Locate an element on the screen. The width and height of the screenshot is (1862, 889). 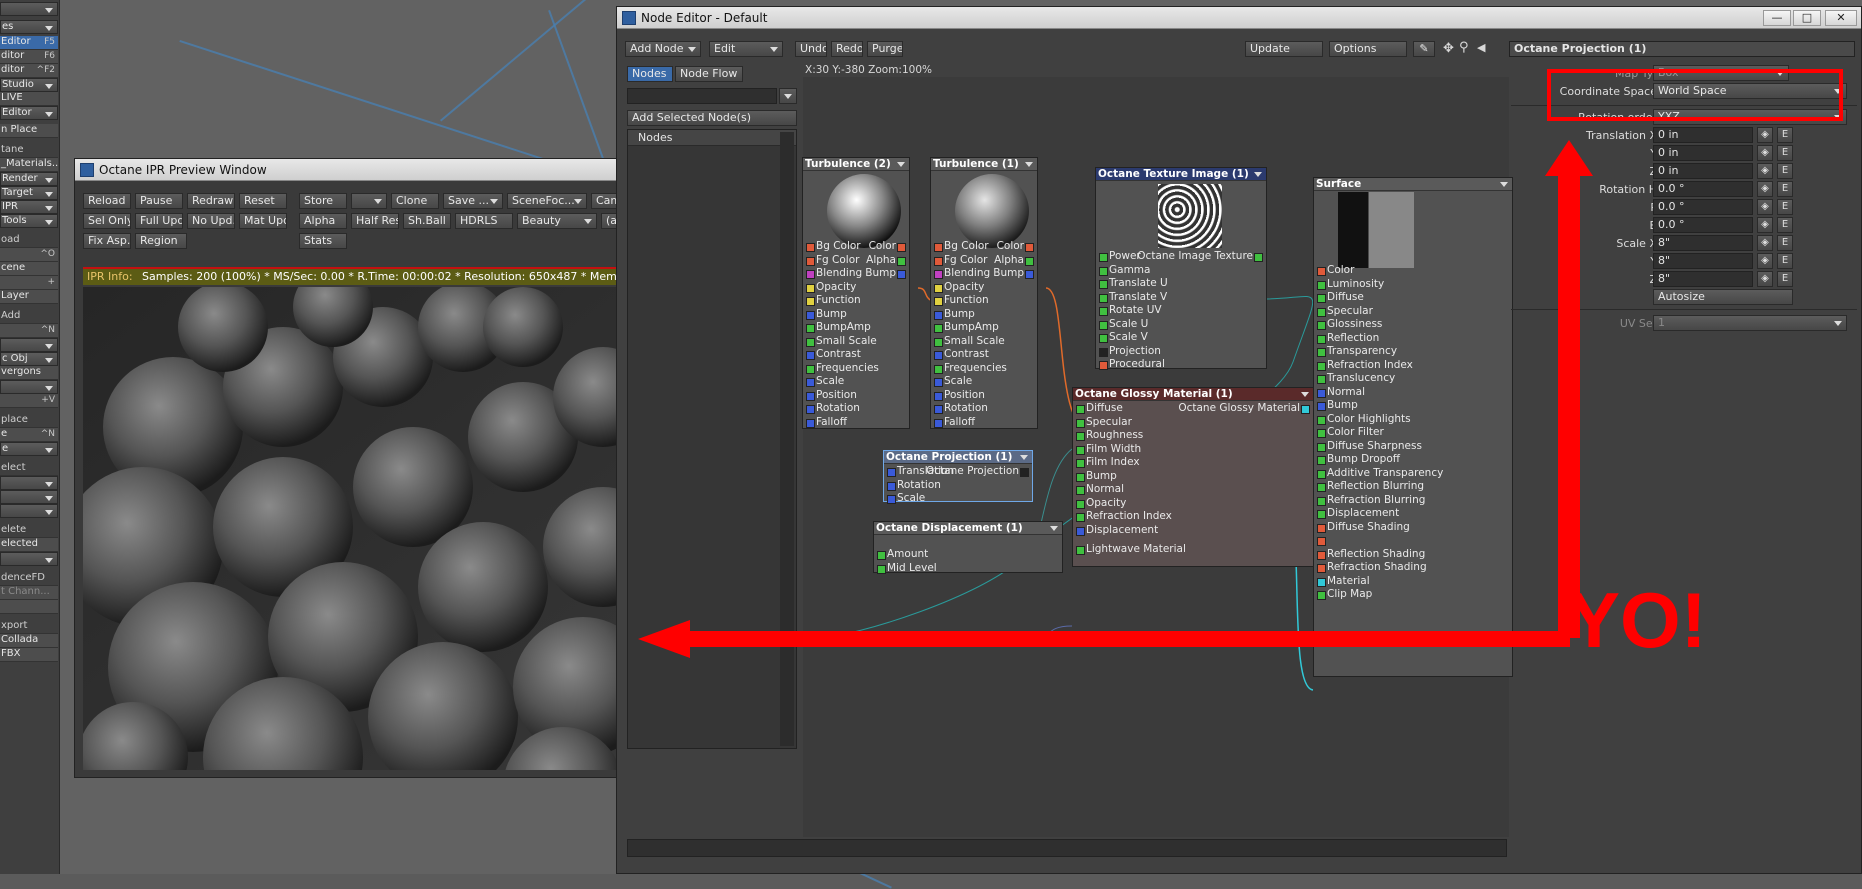
annotation-yo-text: YO! is located at coordinates (1637, 620).